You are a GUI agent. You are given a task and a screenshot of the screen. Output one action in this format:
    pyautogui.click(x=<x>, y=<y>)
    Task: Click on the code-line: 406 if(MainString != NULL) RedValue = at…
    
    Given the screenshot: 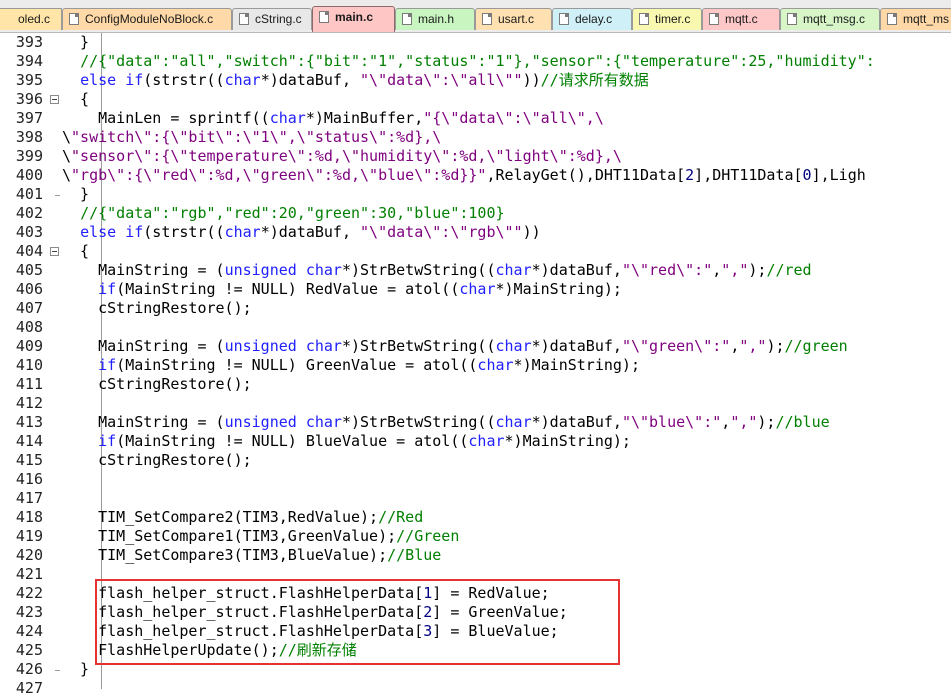 What is the action you would take?
    pyautogui.click(x=475, y=289)
    